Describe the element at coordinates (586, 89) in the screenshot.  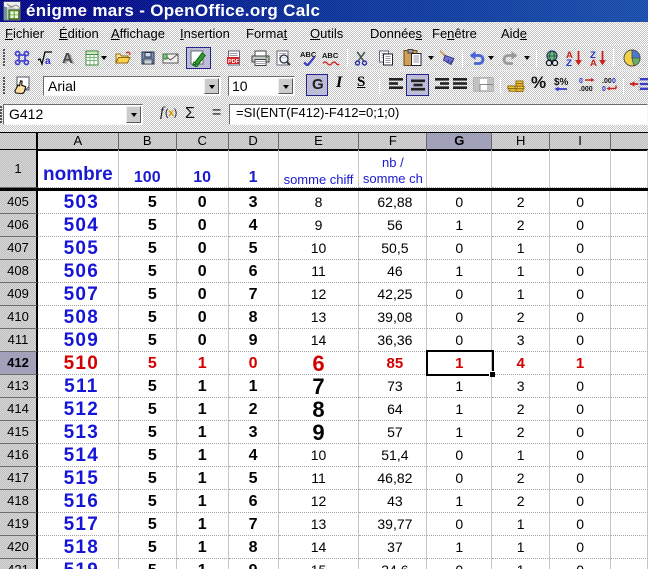
I see `svg-text: .000` at that location.